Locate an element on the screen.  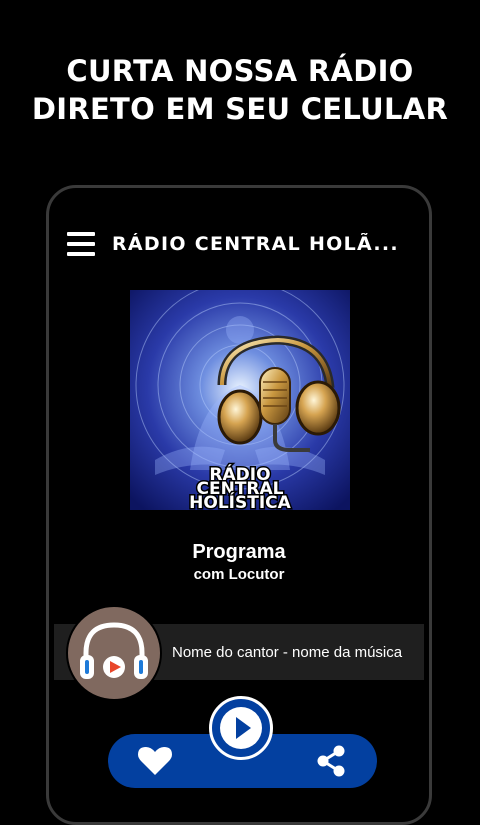
promo-line-2: DIRETO EM SEU CELULAR is located at coordinates (240, 109).